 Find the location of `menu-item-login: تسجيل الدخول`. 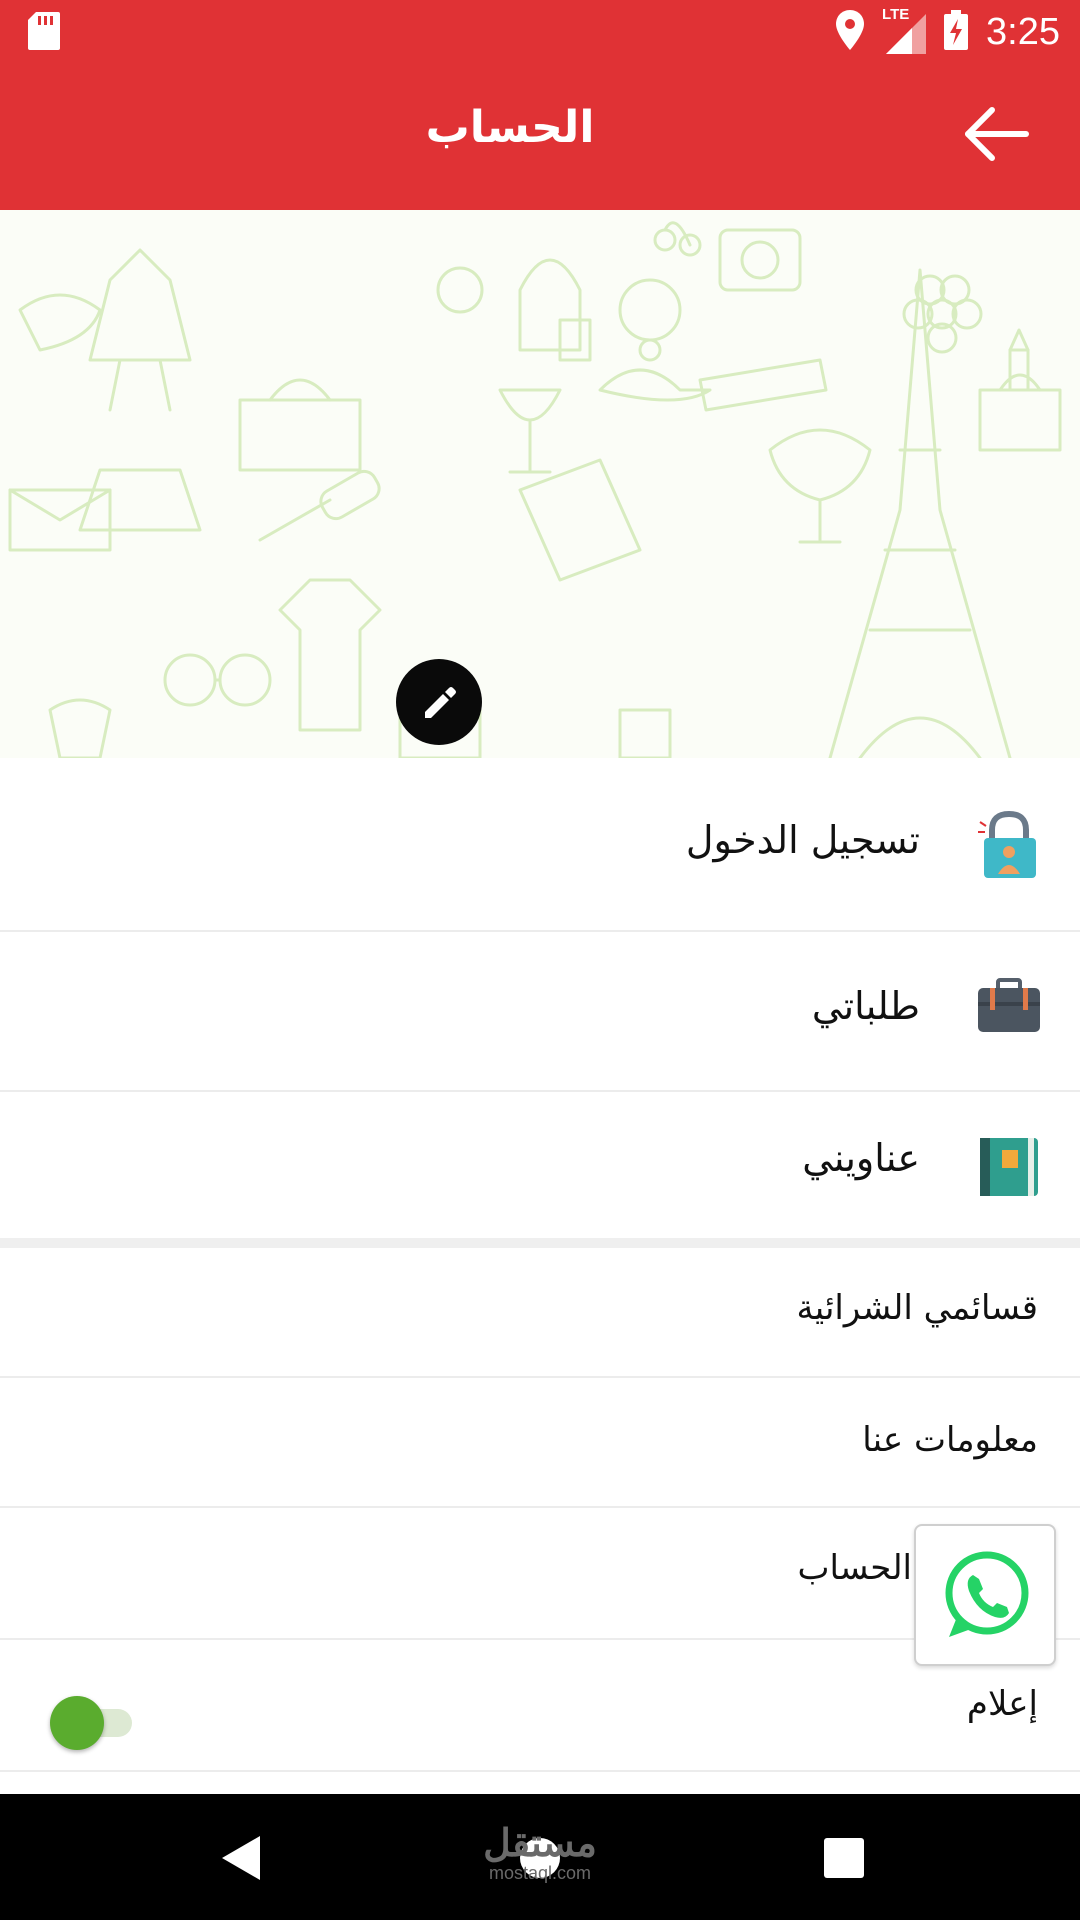

menu-item-login: تسجيل الدخول is located at coordinates (540, 845).